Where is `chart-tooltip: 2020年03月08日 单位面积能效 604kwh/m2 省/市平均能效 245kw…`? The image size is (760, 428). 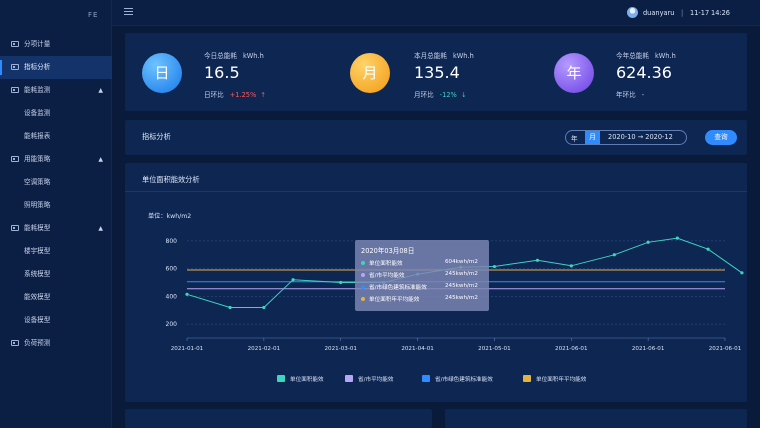 chart-tooltip: 2020年03月08日 单位面积能效 604kwh/m2 省/市平均能效 245kw… is located at coordinates (422, 275).